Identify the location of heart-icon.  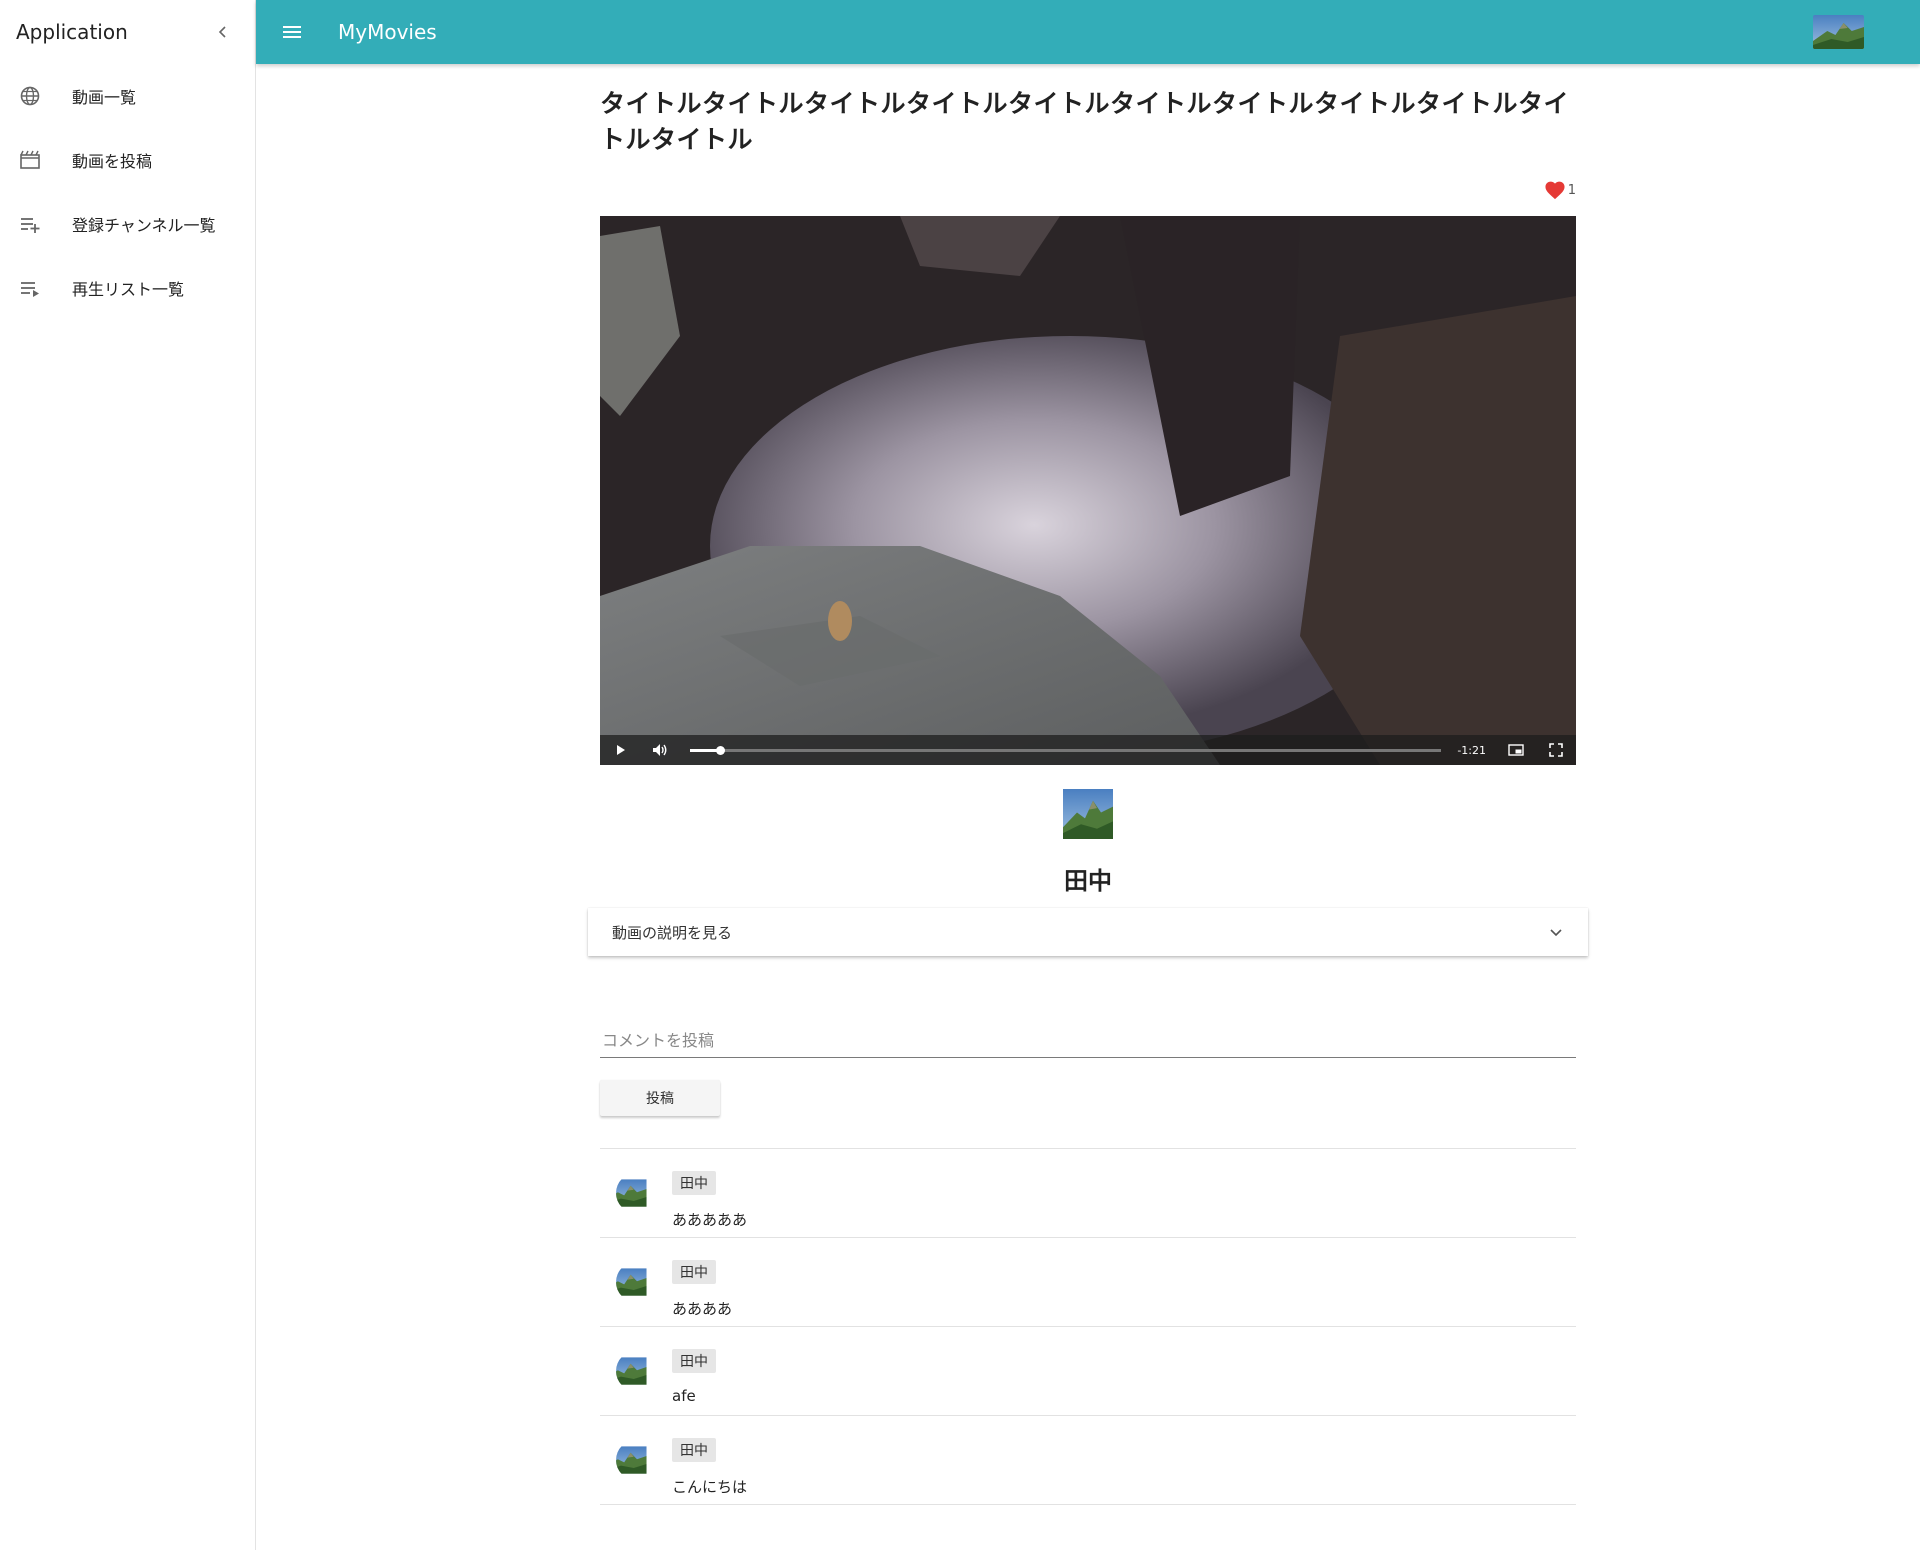
(1555, 190).